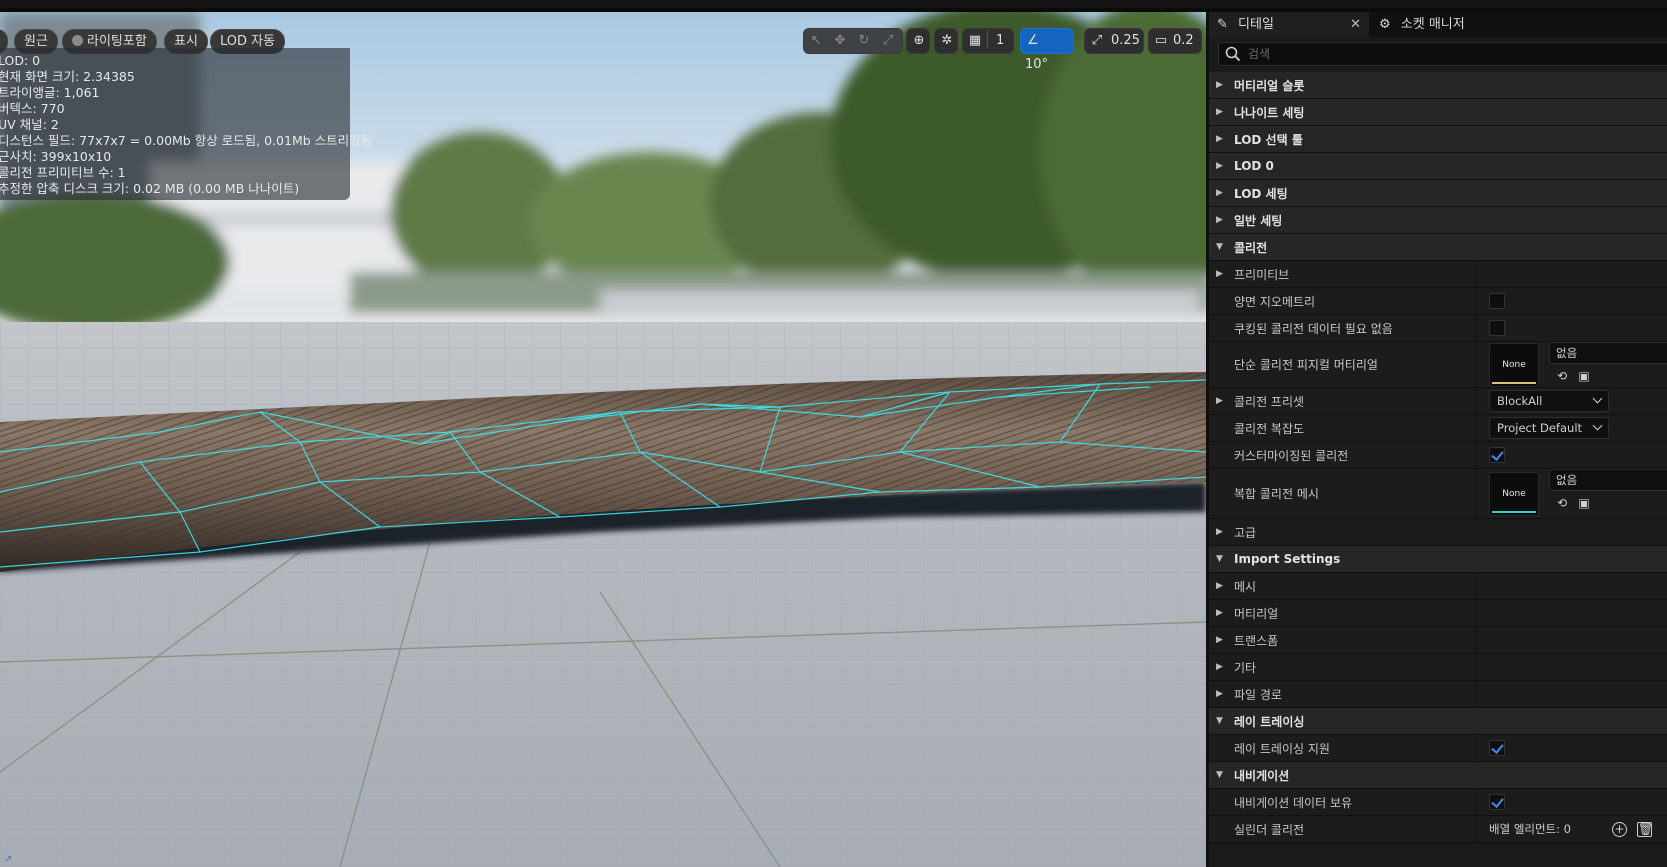 This screenshot has height=867, width=1667. What do you see at coordinates (1432, 24) in the screenshot?
I see `tab-socket-manager-label: 소켓 매니저` at bounding box center [1432, 24].